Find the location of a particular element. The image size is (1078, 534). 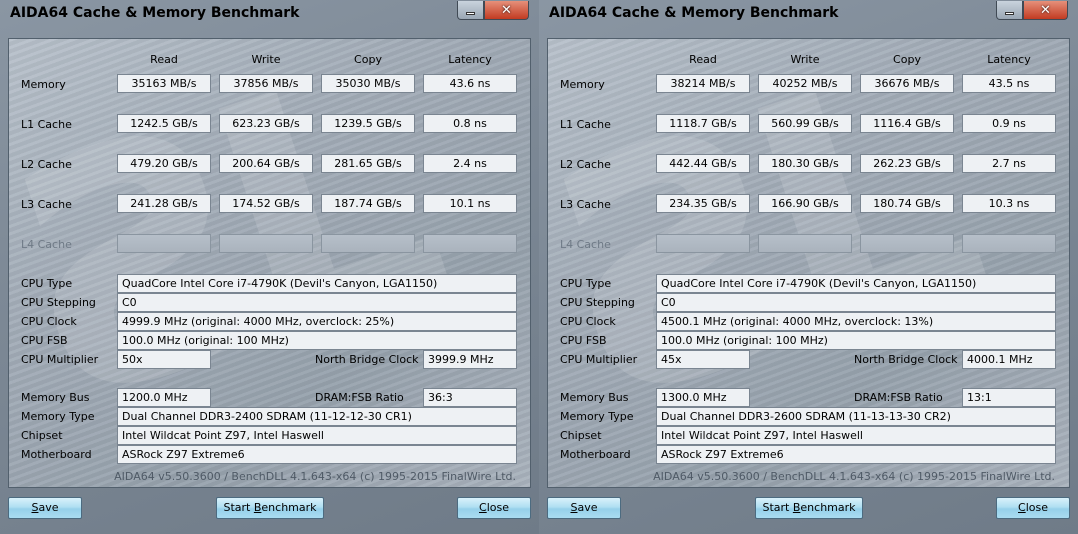

column-header-copy: Copy is located at coordinates (907, 59).